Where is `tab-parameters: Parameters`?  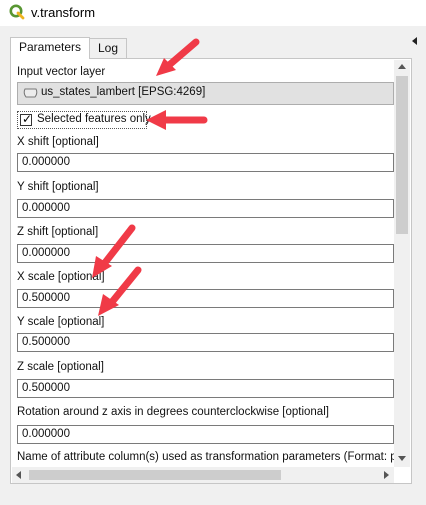 tab-parameters: Parameters is located at coordinates (50, 48).